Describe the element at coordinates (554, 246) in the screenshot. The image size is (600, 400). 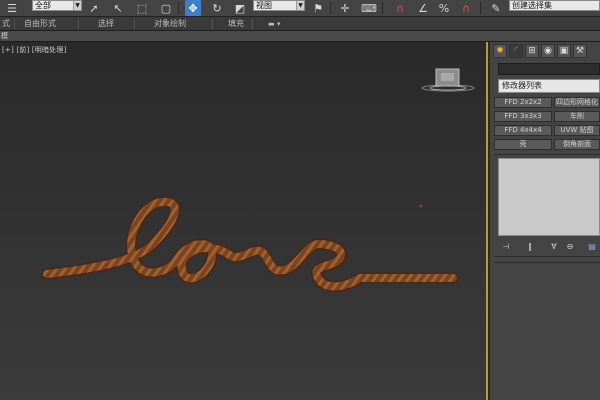
I see `make-unique-icon: ∀` at that location.